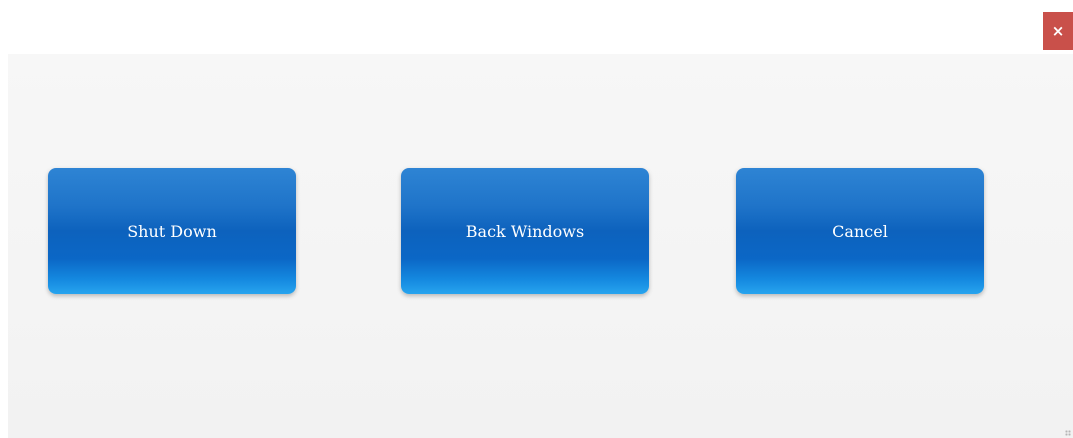  What do you see at coordinates (536, 27) in the screenshot?
I see `title-bar: ×` at bounding box center [536, 27].